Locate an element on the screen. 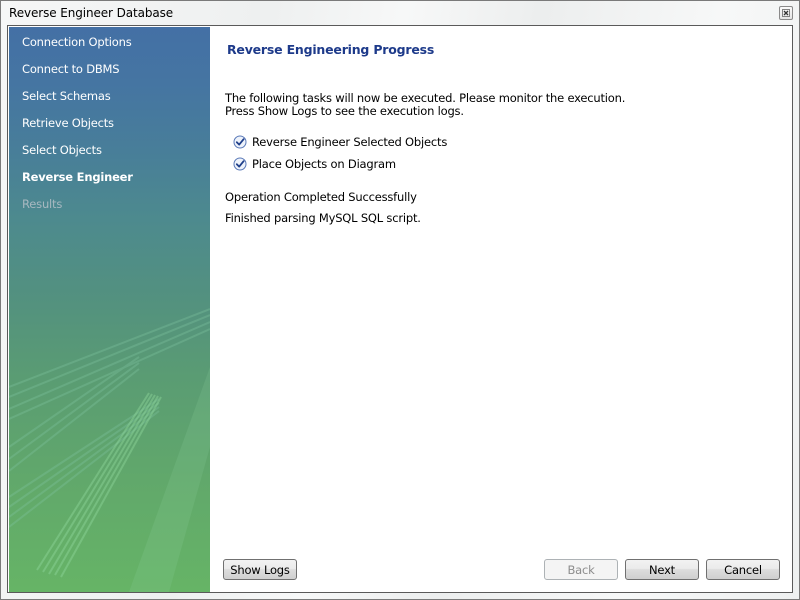 This screenshot has height=600, width=800. close-x-icon is located at coordinates (786, 13).